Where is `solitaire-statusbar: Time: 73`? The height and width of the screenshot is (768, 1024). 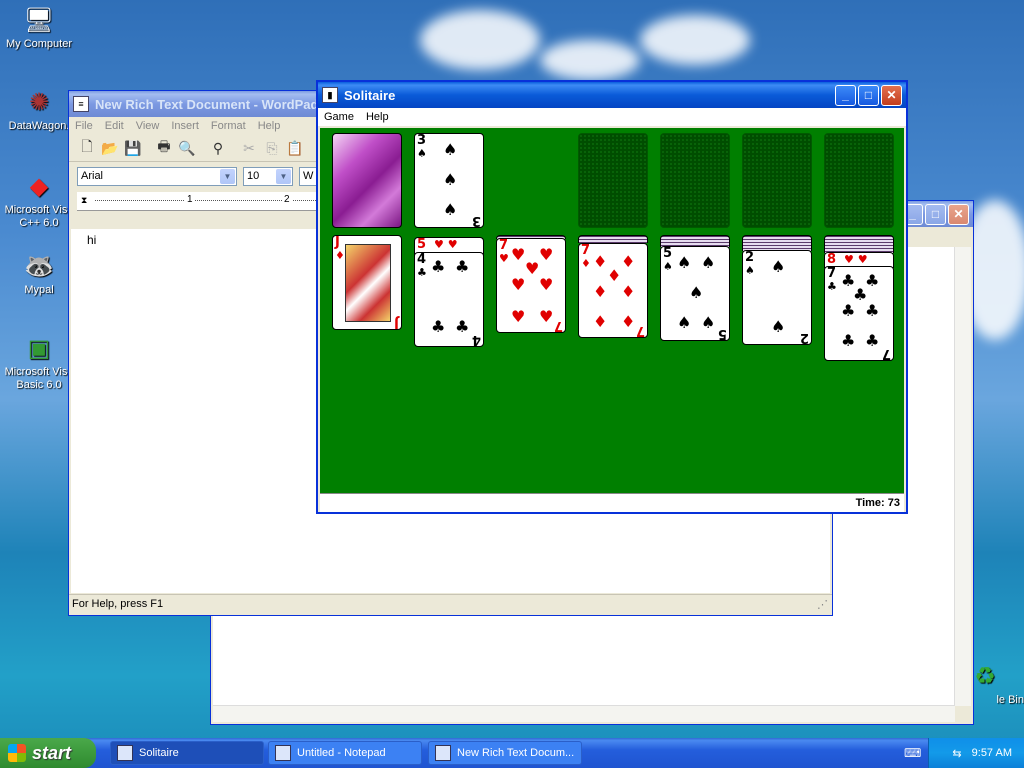
solitaire-statusbar: Time: 73 is located at coordinates (612, 502).